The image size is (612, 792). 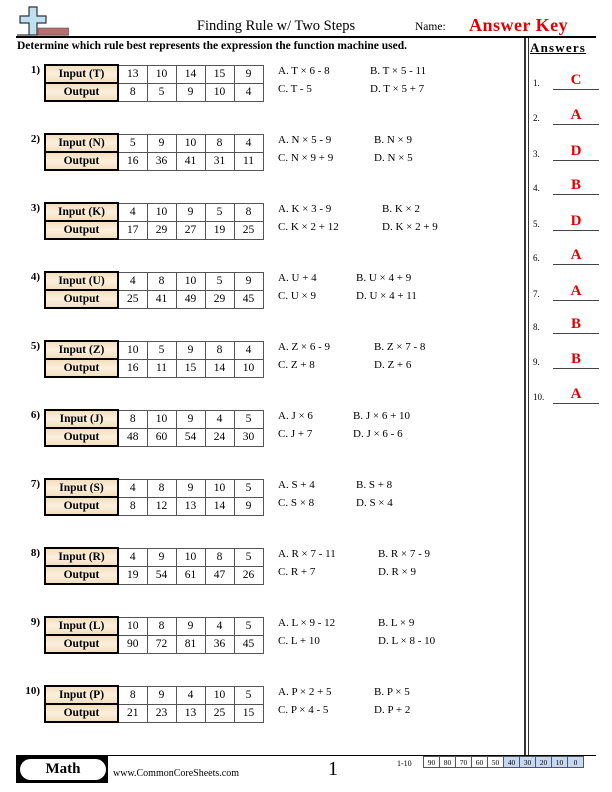 I want to click on input-cell: 5, so click(x=219, y=281).